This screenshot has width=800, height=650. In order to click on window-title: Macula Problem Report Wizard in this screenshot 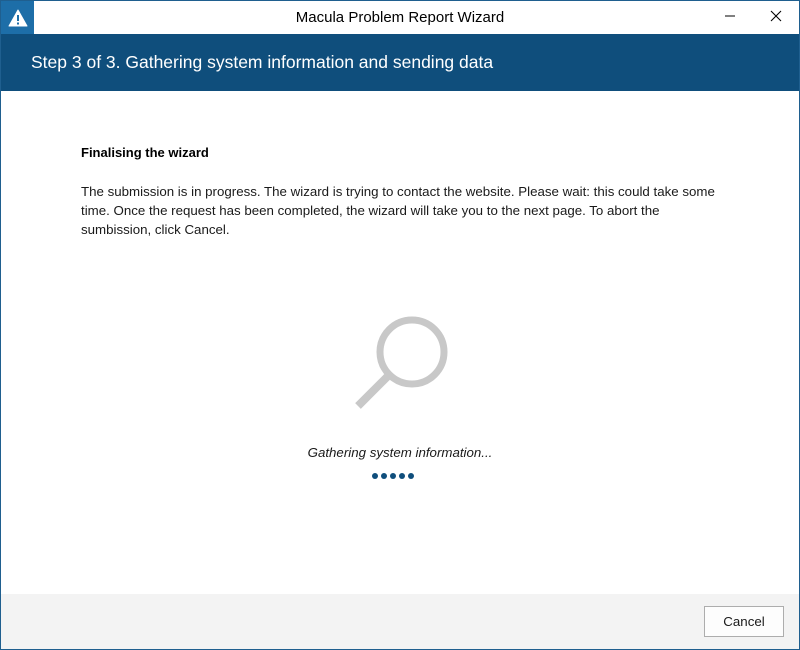, I will do `click(400, 17)`.